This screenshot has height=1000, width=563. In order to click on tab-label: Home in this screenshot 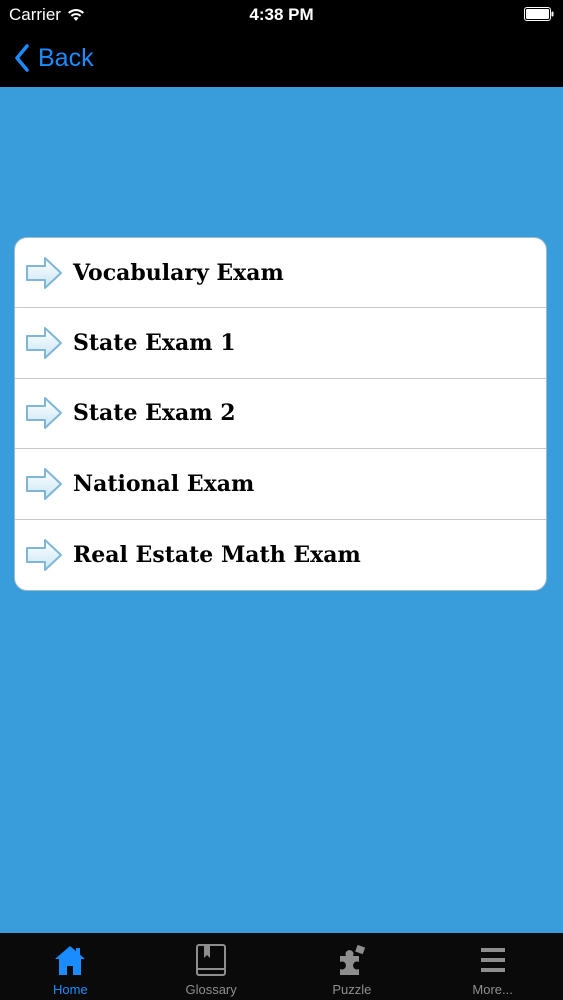, I will do `click(70, 989)`.